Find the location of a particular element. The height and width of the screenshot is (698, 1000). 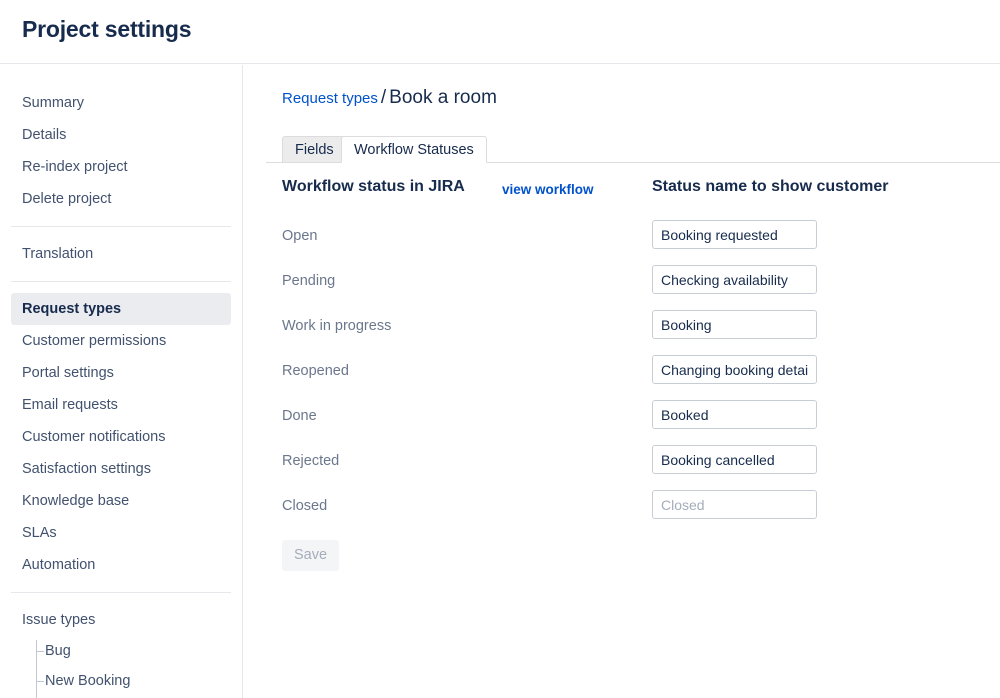

sidebar-item-customer-notifications: Customer notifications is located at coordinates (121, 437).